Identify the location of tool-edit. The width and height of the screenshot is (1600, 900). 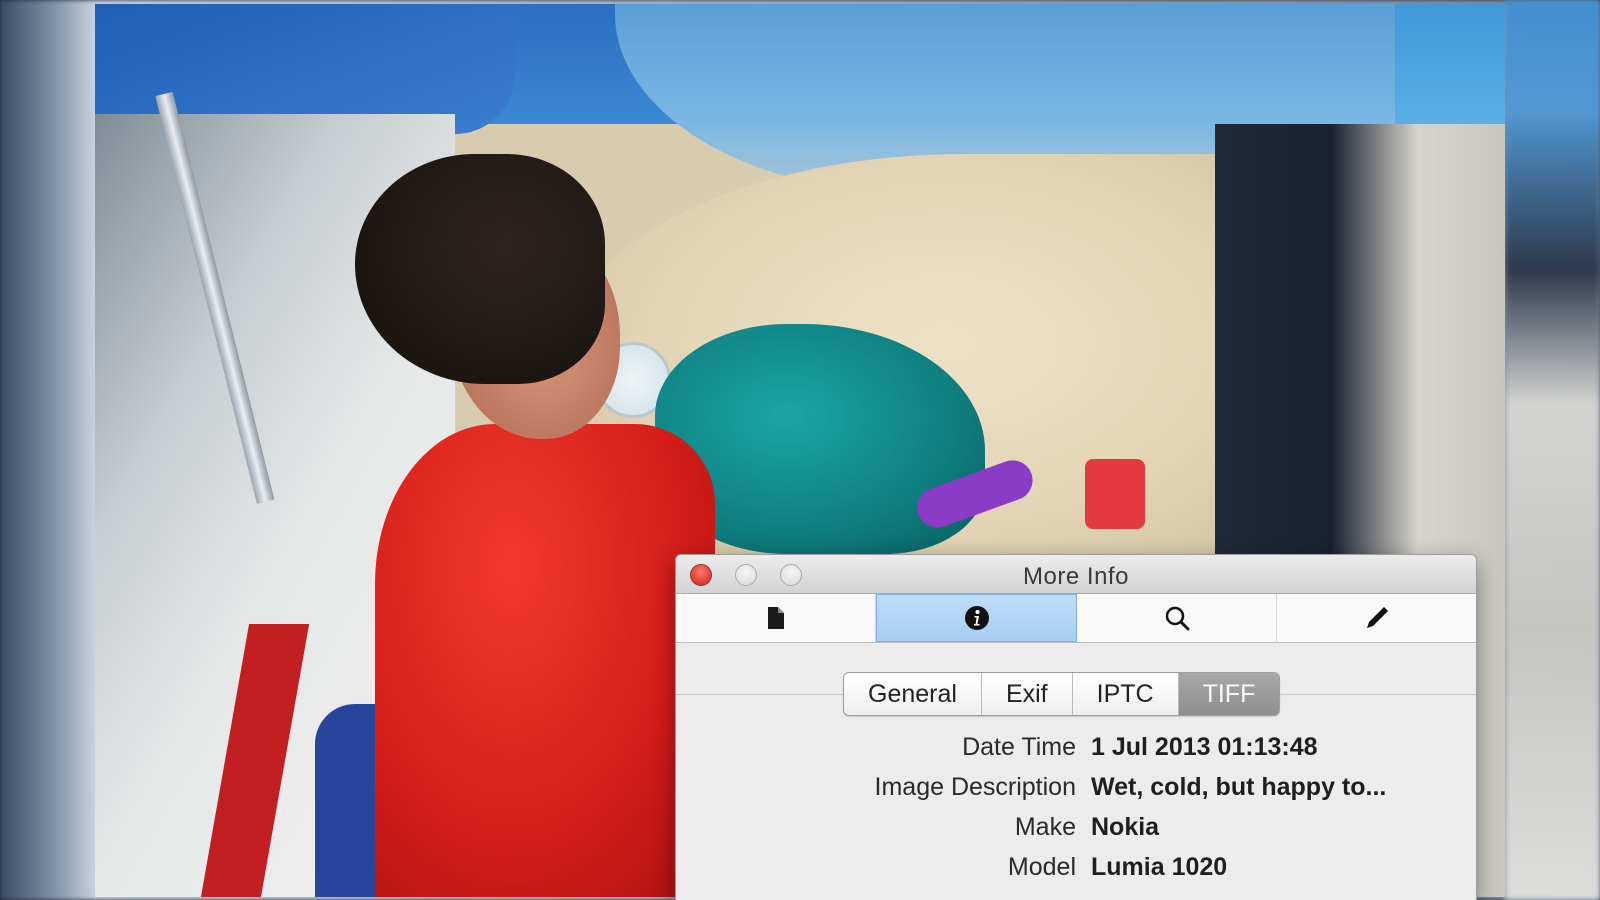
(1376, 618).